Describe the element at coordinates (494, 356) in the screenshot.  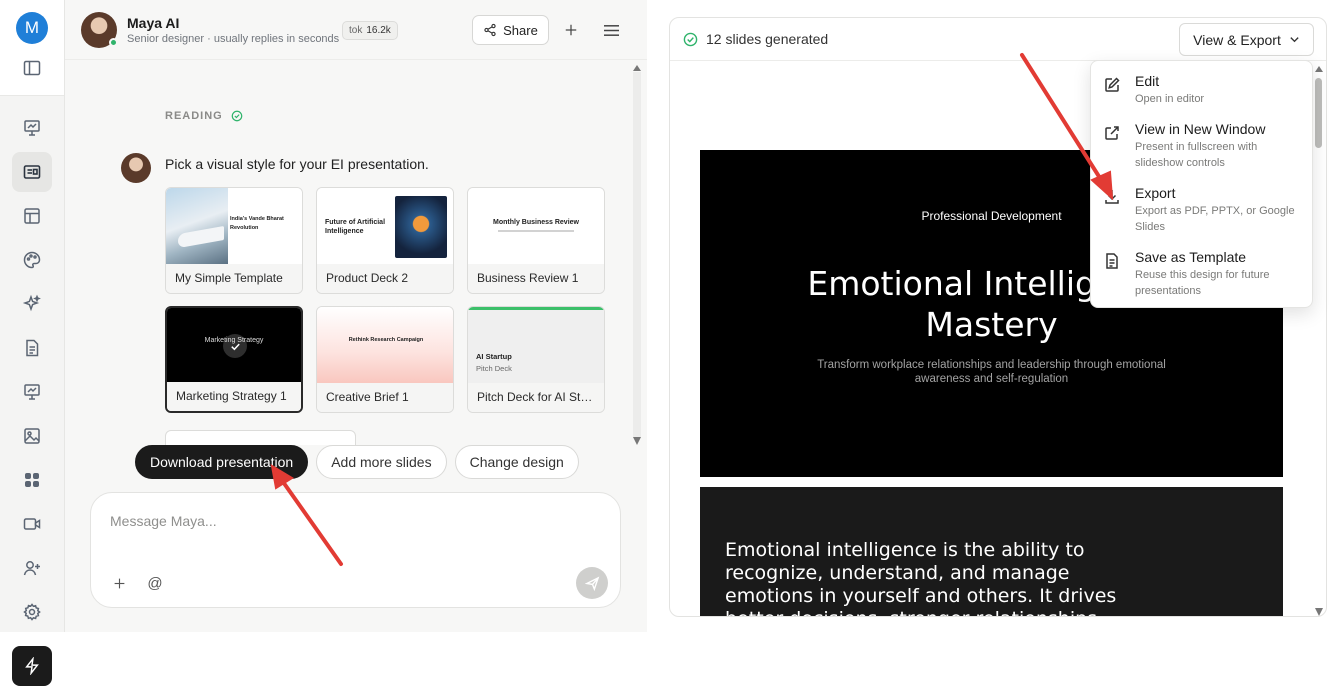
I see `template-thumb-title: AI Startup` at that location.